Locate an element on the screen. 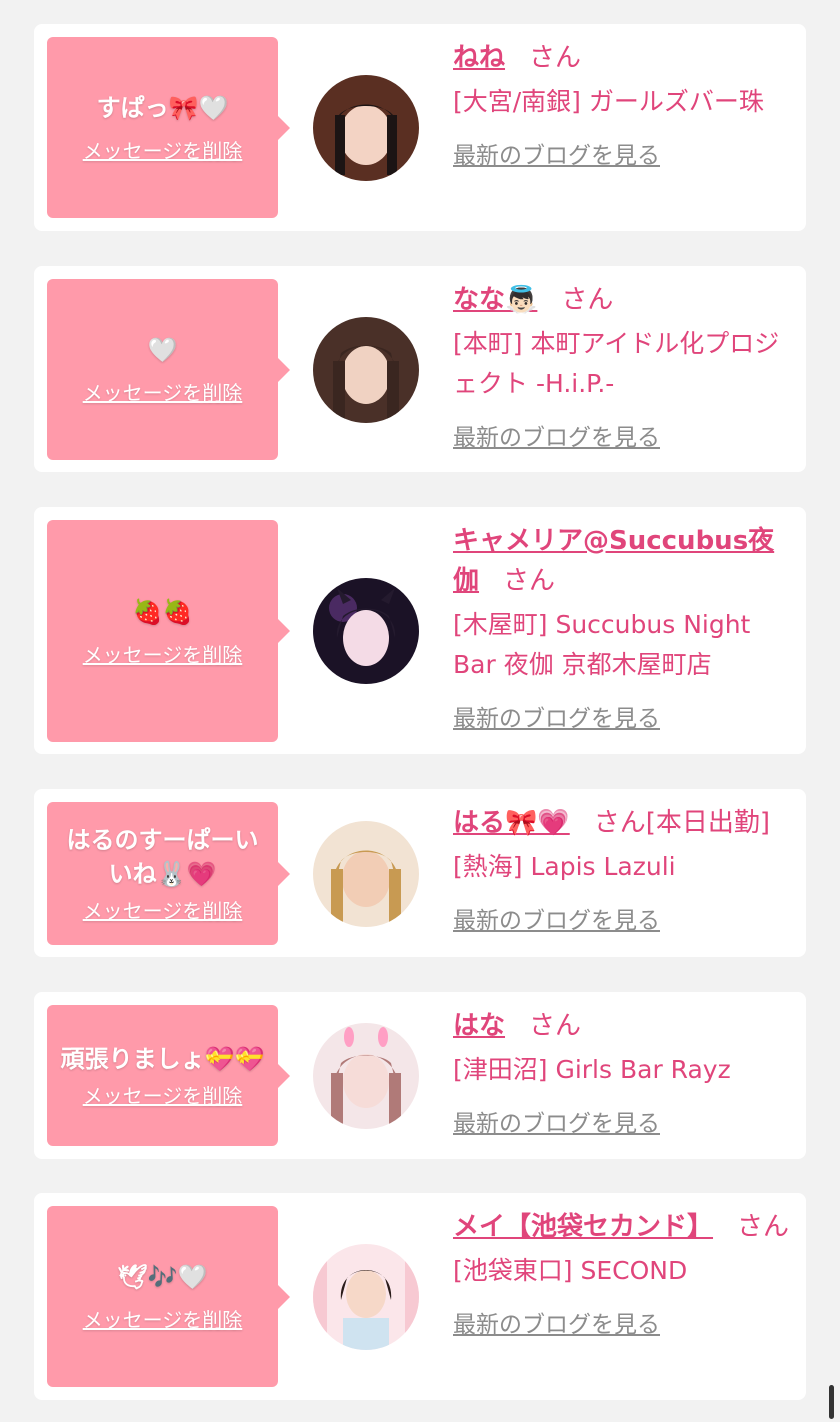  message-text: 🕊🎶🤍 is located at coordinates (162, 1277).